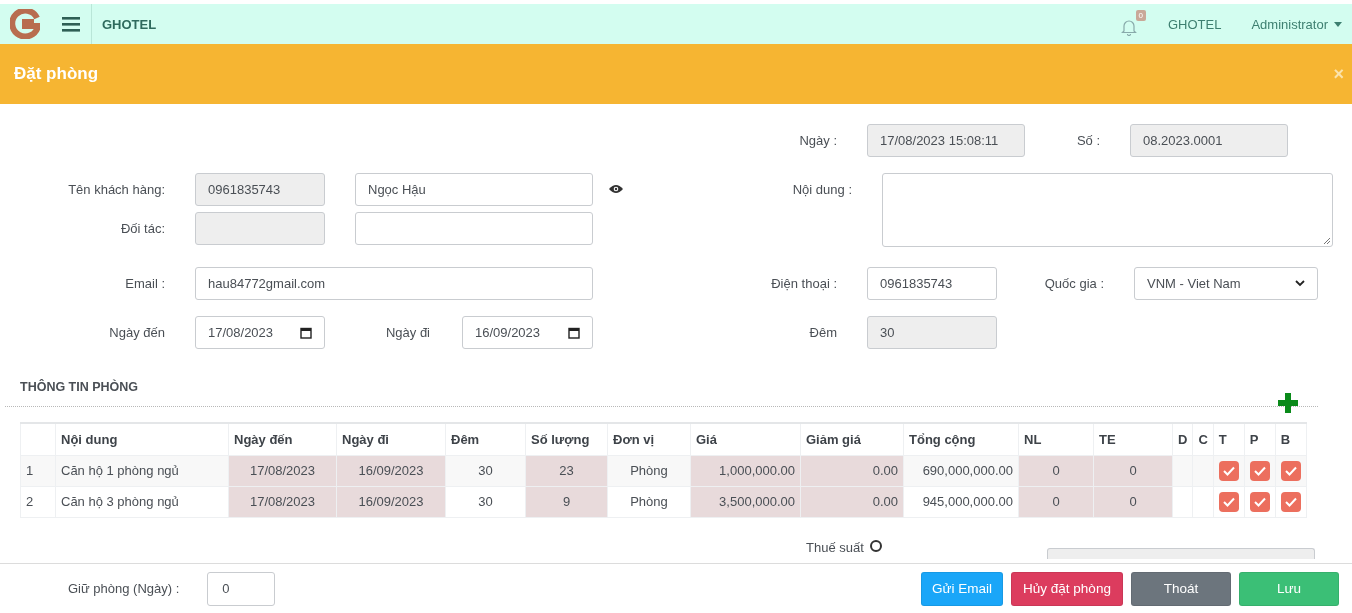  Describe the element at coordinates (1194, 24) in the screenshot. I see `nav-link: GHOTEL` at that location.